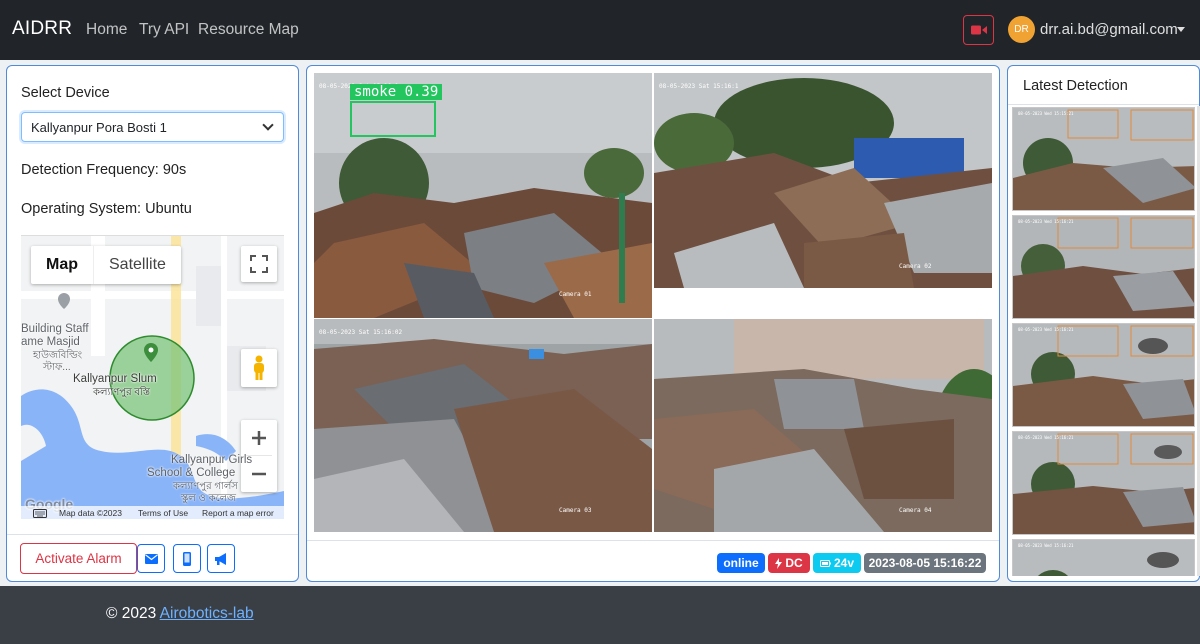  Describe the element at coordinates (212, 460) in the screenshot. I see `map-label-school-1: Kallyanpur Girls` at that location.